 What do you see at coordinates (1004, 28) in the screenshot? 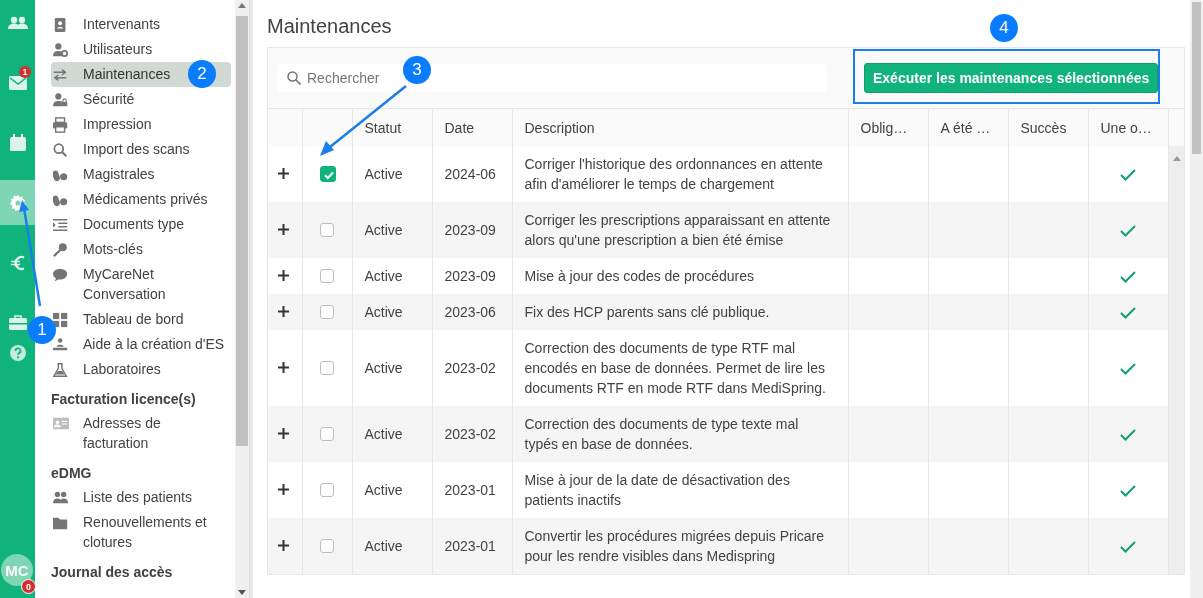
I see `step-number-tooltip: 4` at bounding box center [1004, 28].